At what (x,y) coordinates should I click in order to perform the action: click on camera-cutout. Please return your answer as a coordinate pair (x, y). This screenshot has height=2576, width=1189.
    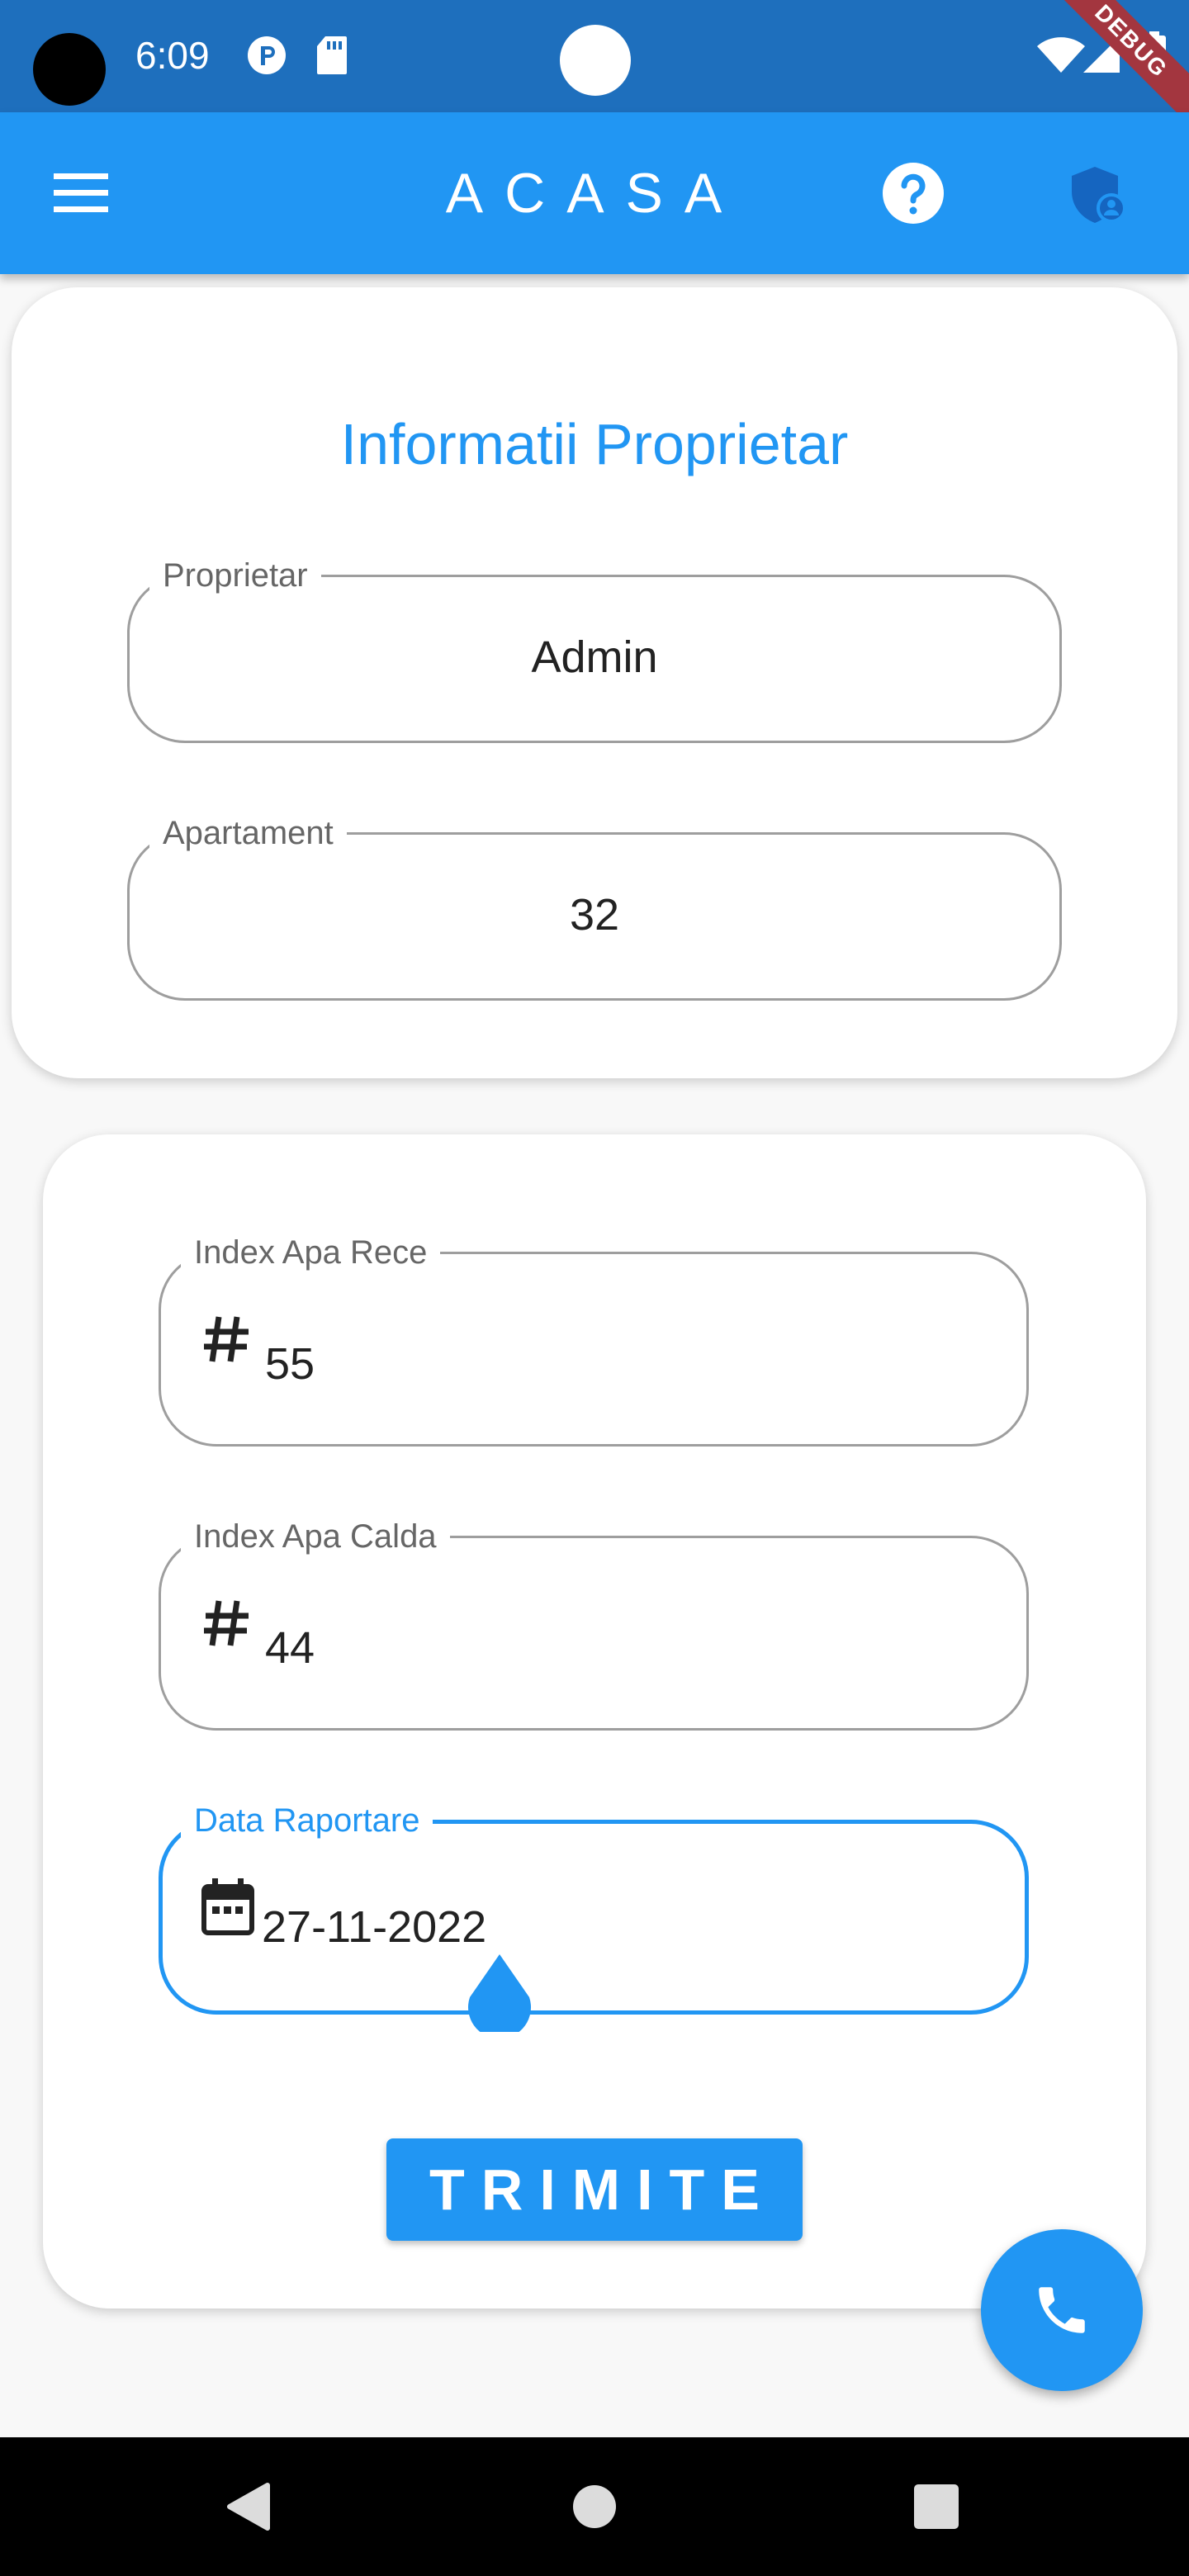
    Looking at the image, I should click on (69, 69).